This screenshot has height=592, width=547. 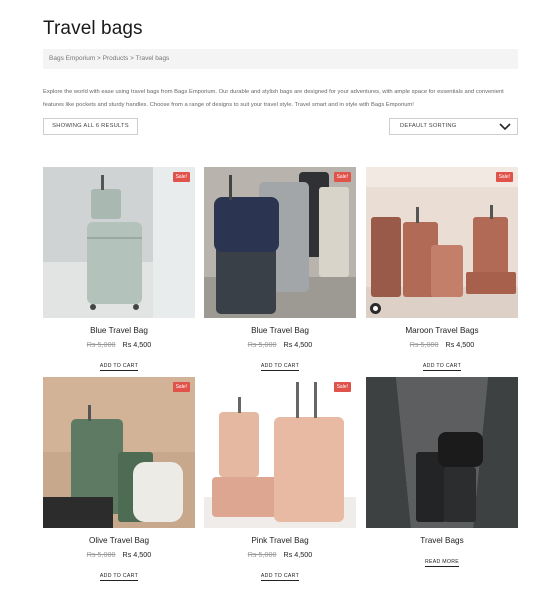 What do you see at coordinates (280, 540) in the screenshot?
I see `product-name: Pink Travel Bag` at bounding box center [280, 540].